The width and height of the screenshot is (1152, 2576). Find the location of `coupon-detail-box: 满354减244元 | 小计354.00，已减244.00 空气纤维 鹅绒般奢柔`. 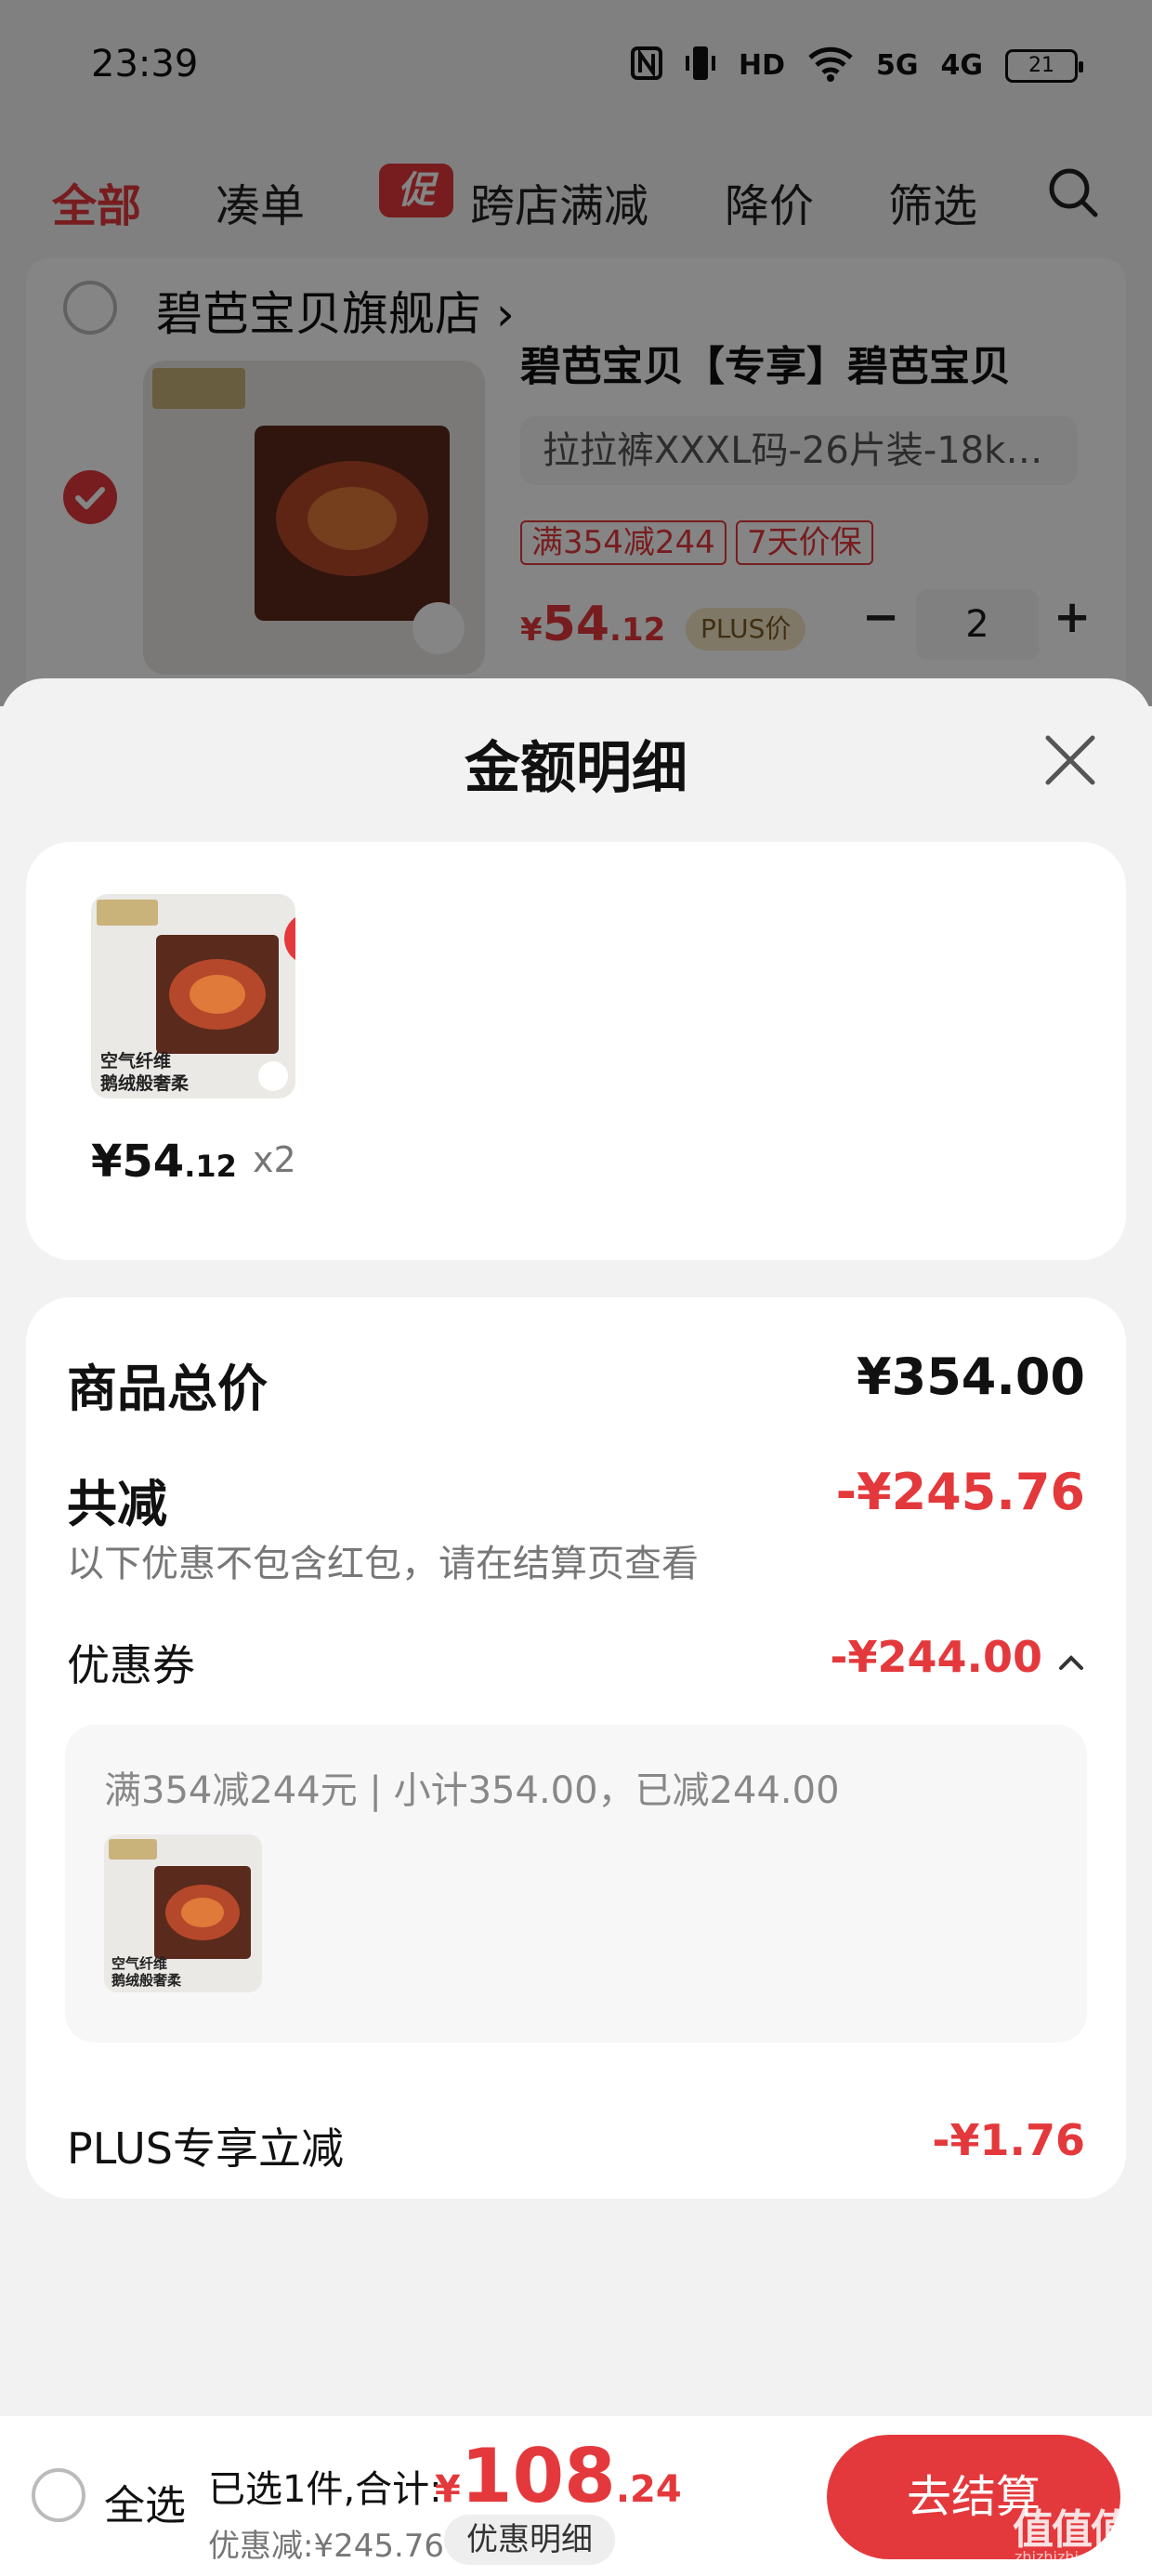

coupon-detail-box: 满354减244元 | 小计354.00，已减244.00 空气纤维 鹅绒般奢柔 is located at coordinates (576, 1884).